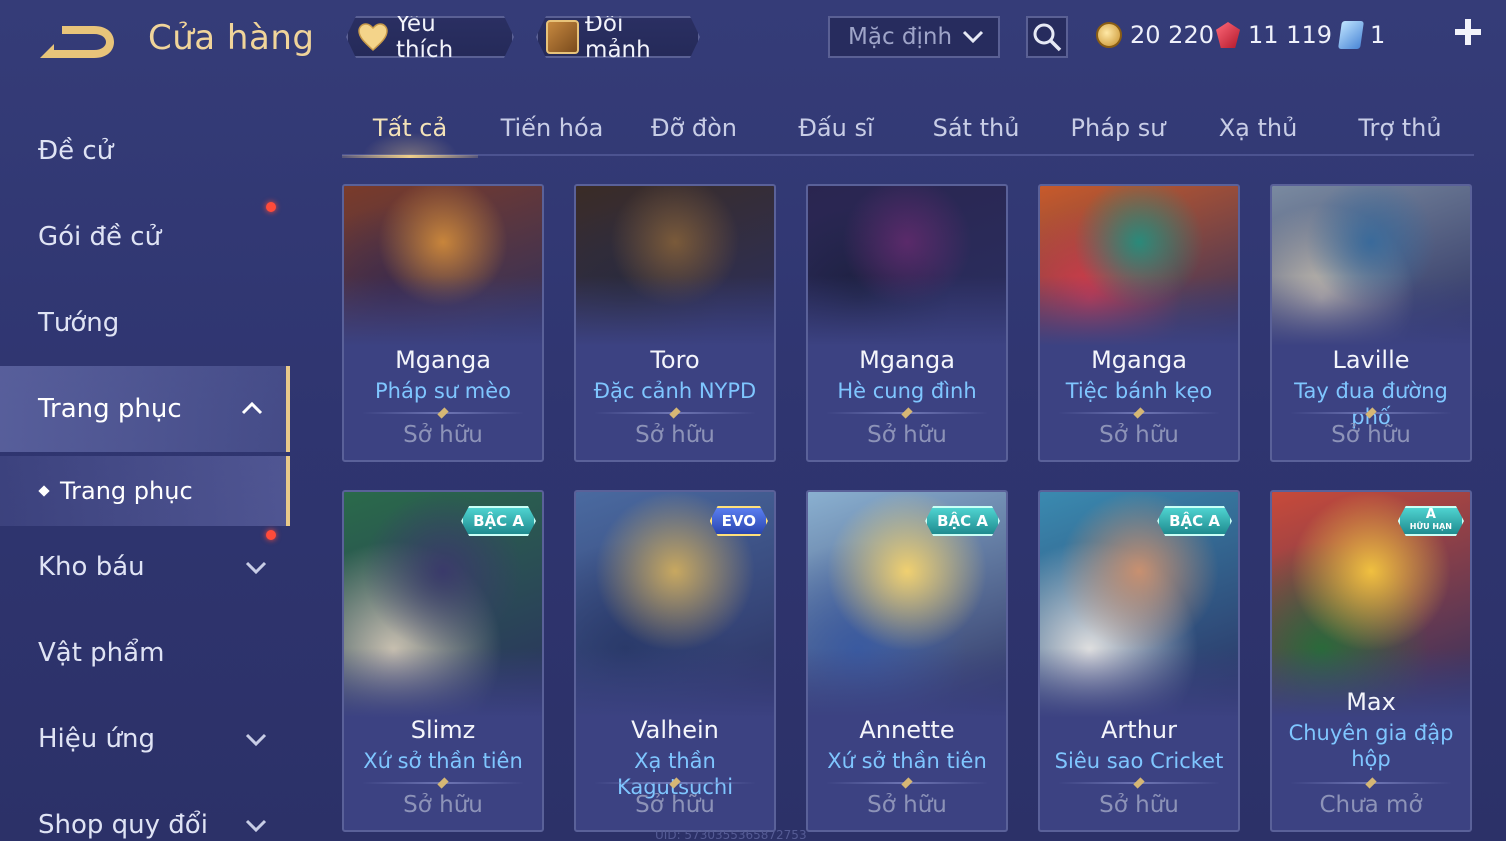 The height and width of the screenshot is (841, 1506). I want to click on tab-evolution: Tiến hóa, so click(552, 128).